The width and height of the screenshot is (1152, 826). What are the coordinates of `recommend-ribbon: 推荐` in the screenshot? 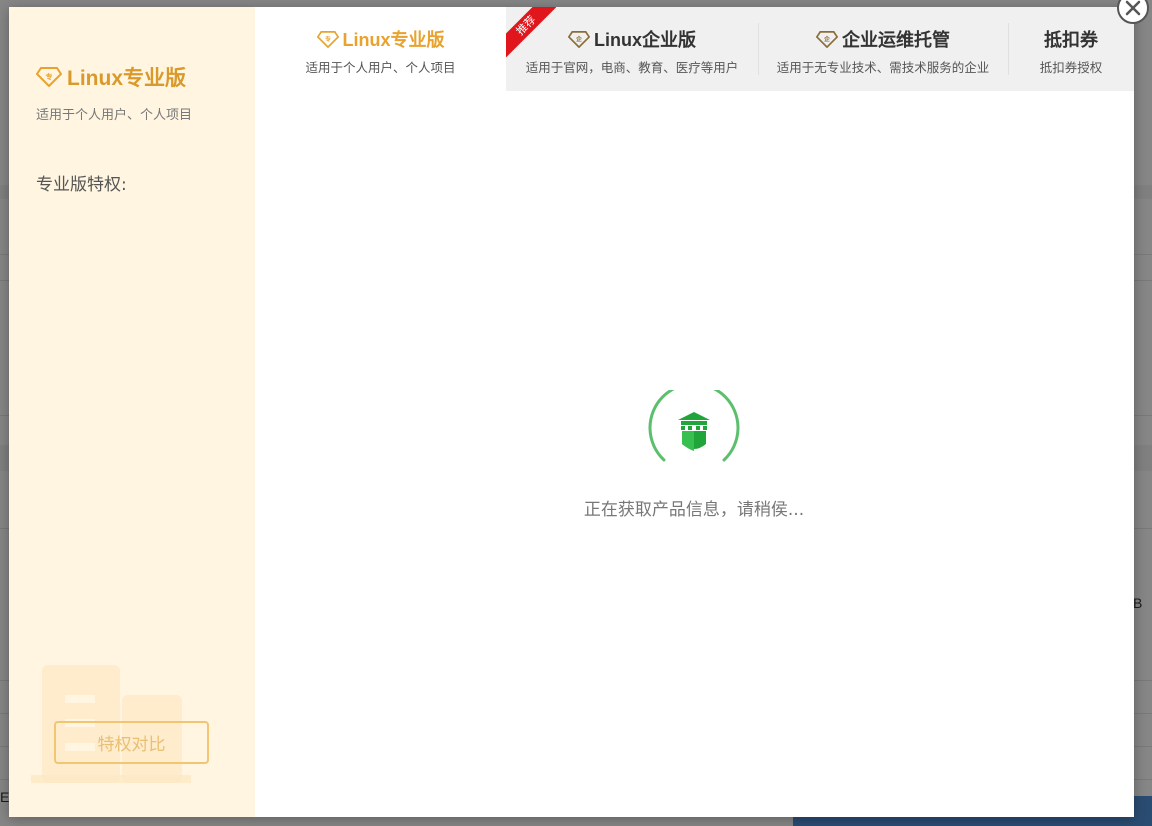 It's located at (531, 32).